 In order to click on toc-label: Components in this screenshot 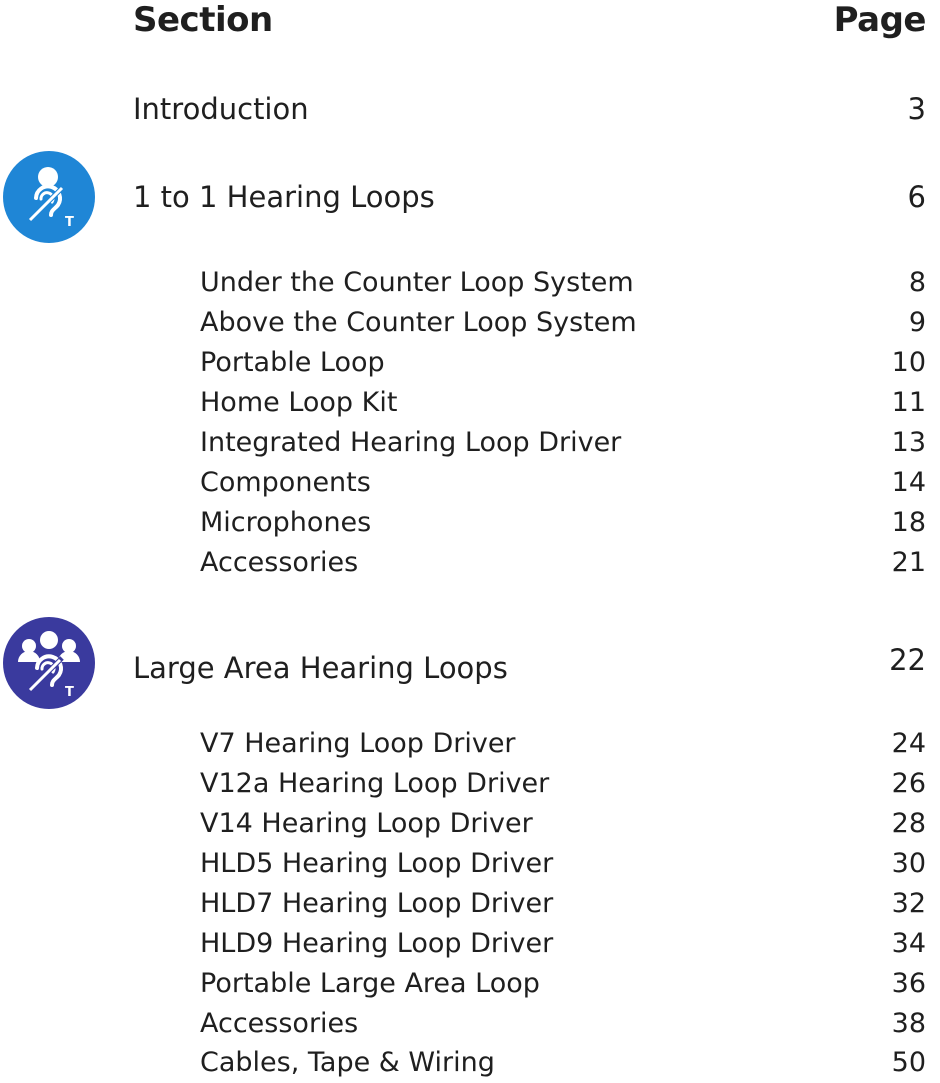, I will do `click(285, 482)`.